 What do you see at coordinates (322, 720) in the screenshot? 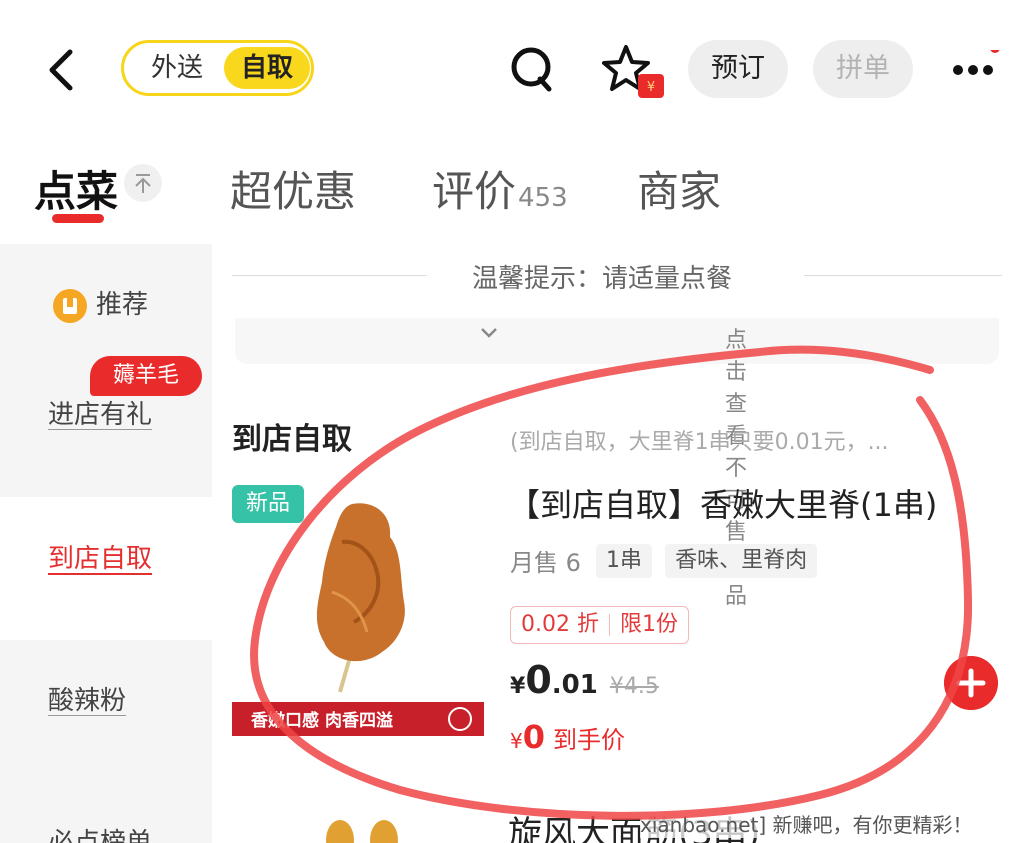
I see `image-banner-text: 香嫩口感 肉香四溢` at bounding box center [322, 720].